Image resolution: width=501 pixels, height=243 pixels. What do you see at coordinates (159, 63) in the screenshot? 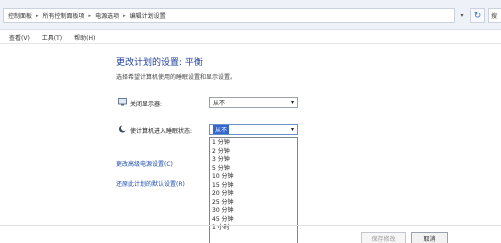
I see `page-title: 更改计划的设置: 平衡` at bounding box center [159, 63].